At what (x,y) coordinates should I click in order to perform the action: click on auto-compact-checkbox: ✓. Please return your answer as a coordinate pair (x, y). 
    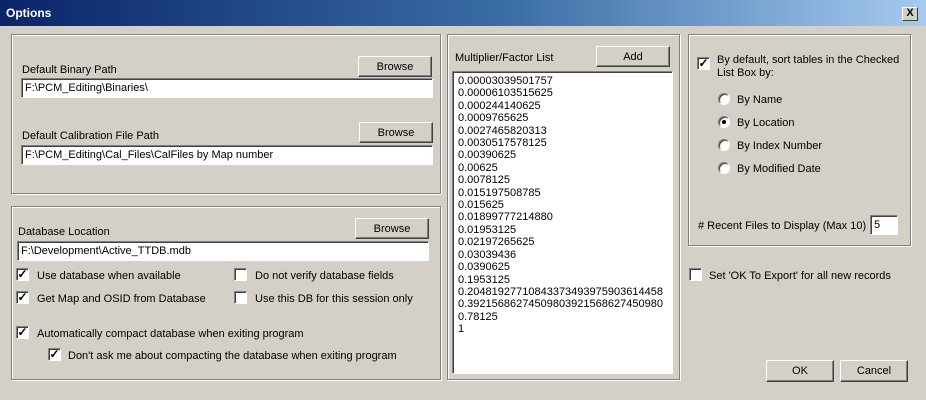
    Looking at the image, I should click on (22, 332).